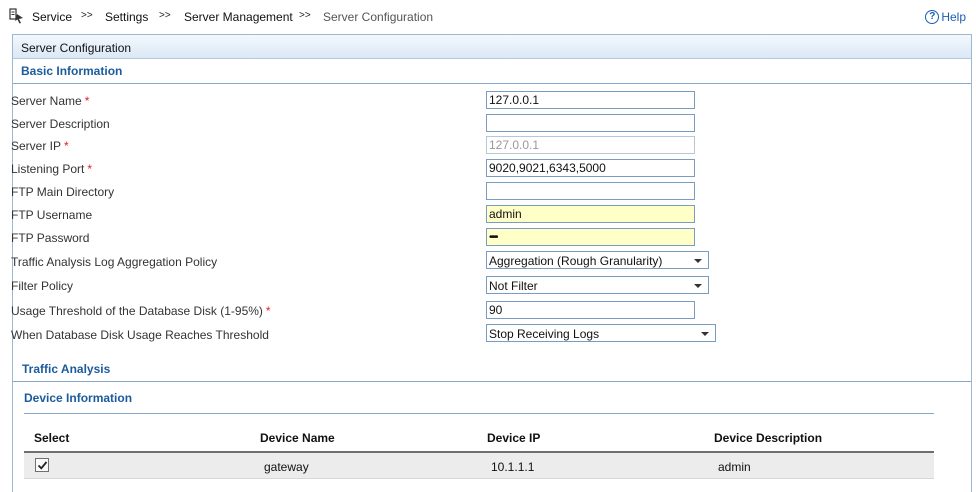 The image size is (976, 492). I want to click on breadcrumb-server-configuration: Server Configuration, so click(378, 17).